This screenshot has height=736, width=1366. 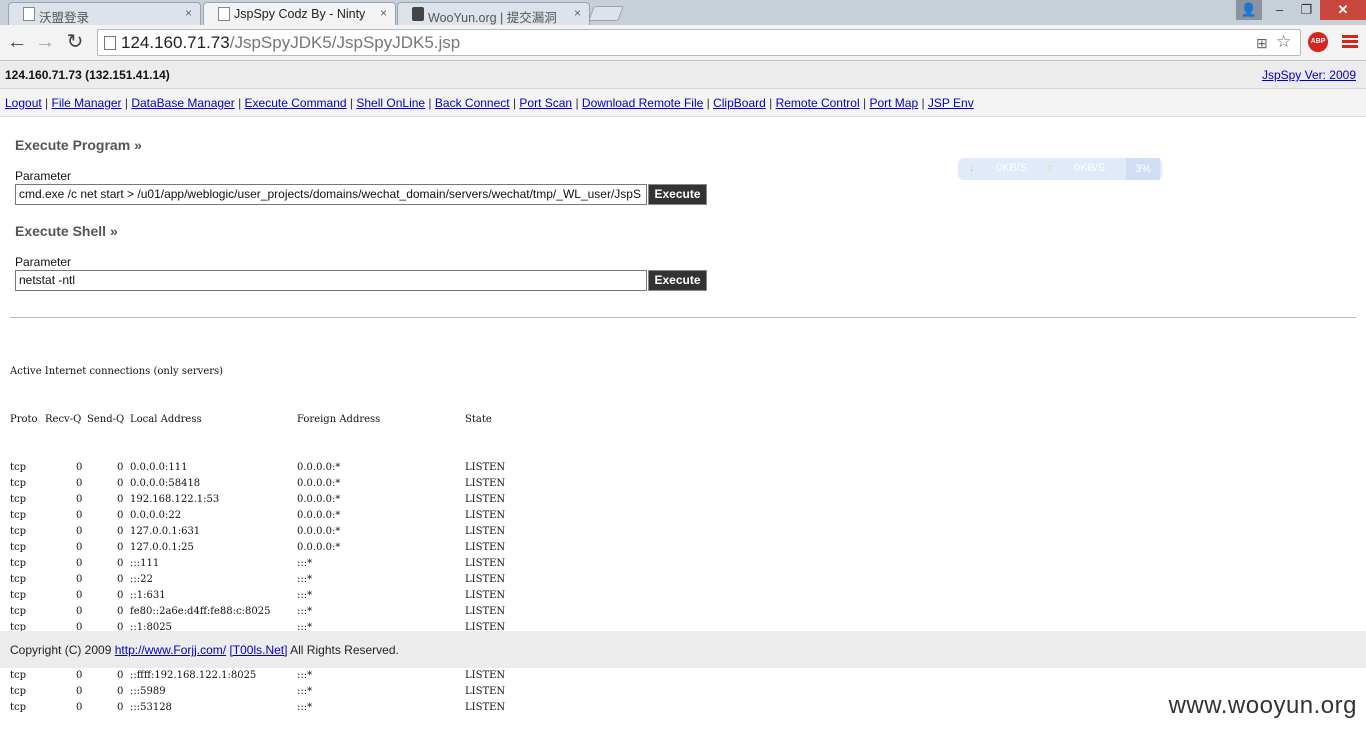 I want to click on tab-jspspy: JspSpy Codz By - Ninty ×, so click(x=299, y=13).